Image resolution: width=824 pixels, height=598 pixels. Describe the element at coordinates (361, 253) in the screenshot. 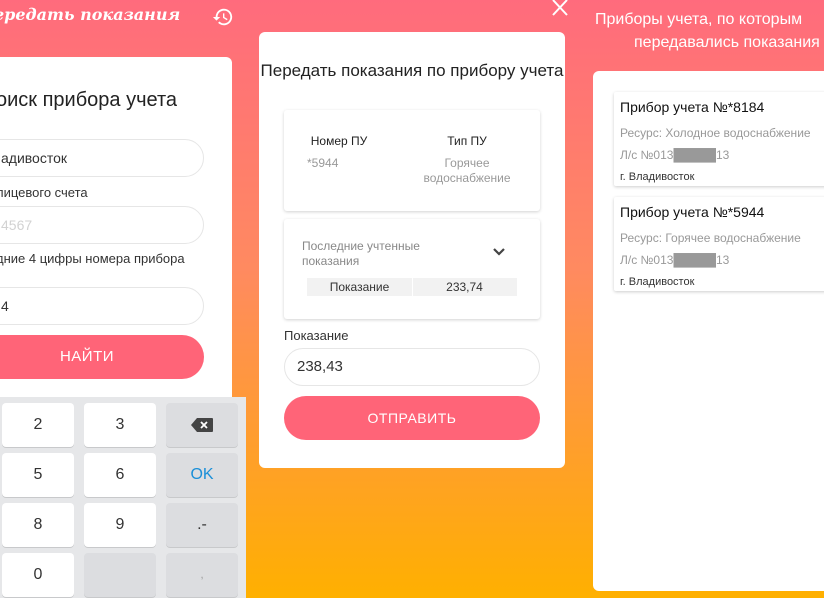

I see `last-readings-title: Последние учтенные показания` at that location.